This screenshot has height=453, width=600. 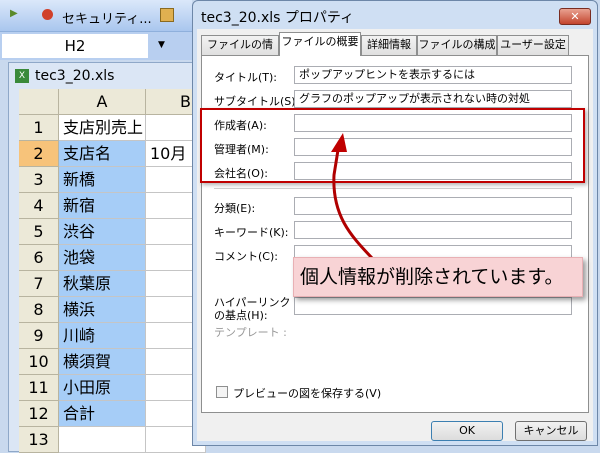 What do you see at coordinates (339, 142) in the screenshot?
I see `arrow-head-icon` at bounding box center [339, 142].